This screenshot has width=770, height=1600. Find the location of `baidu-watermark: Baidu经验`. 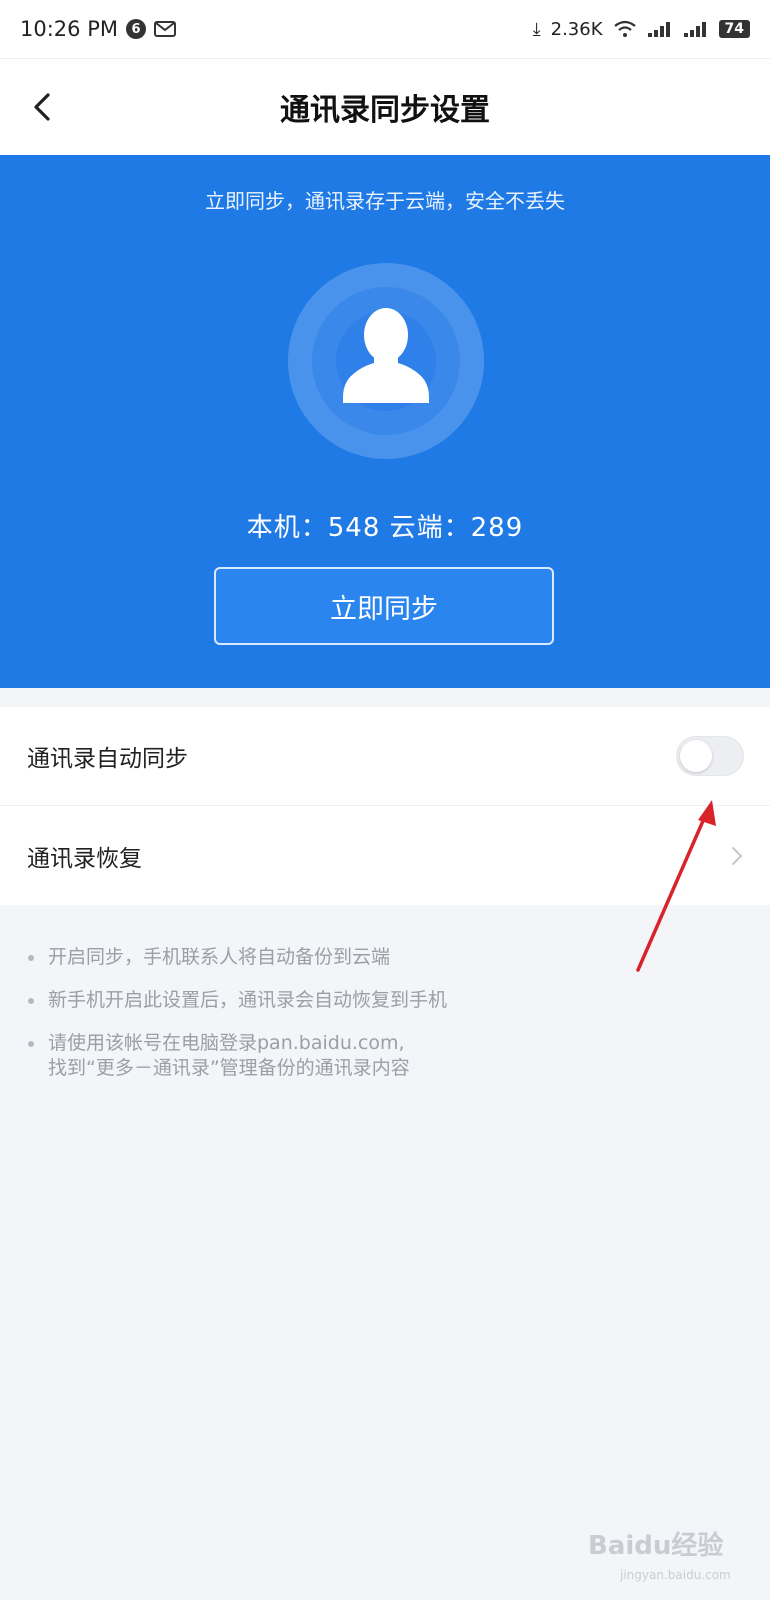

baidu-watermark: Baidu经验 is located at coordinates (656, 1546).